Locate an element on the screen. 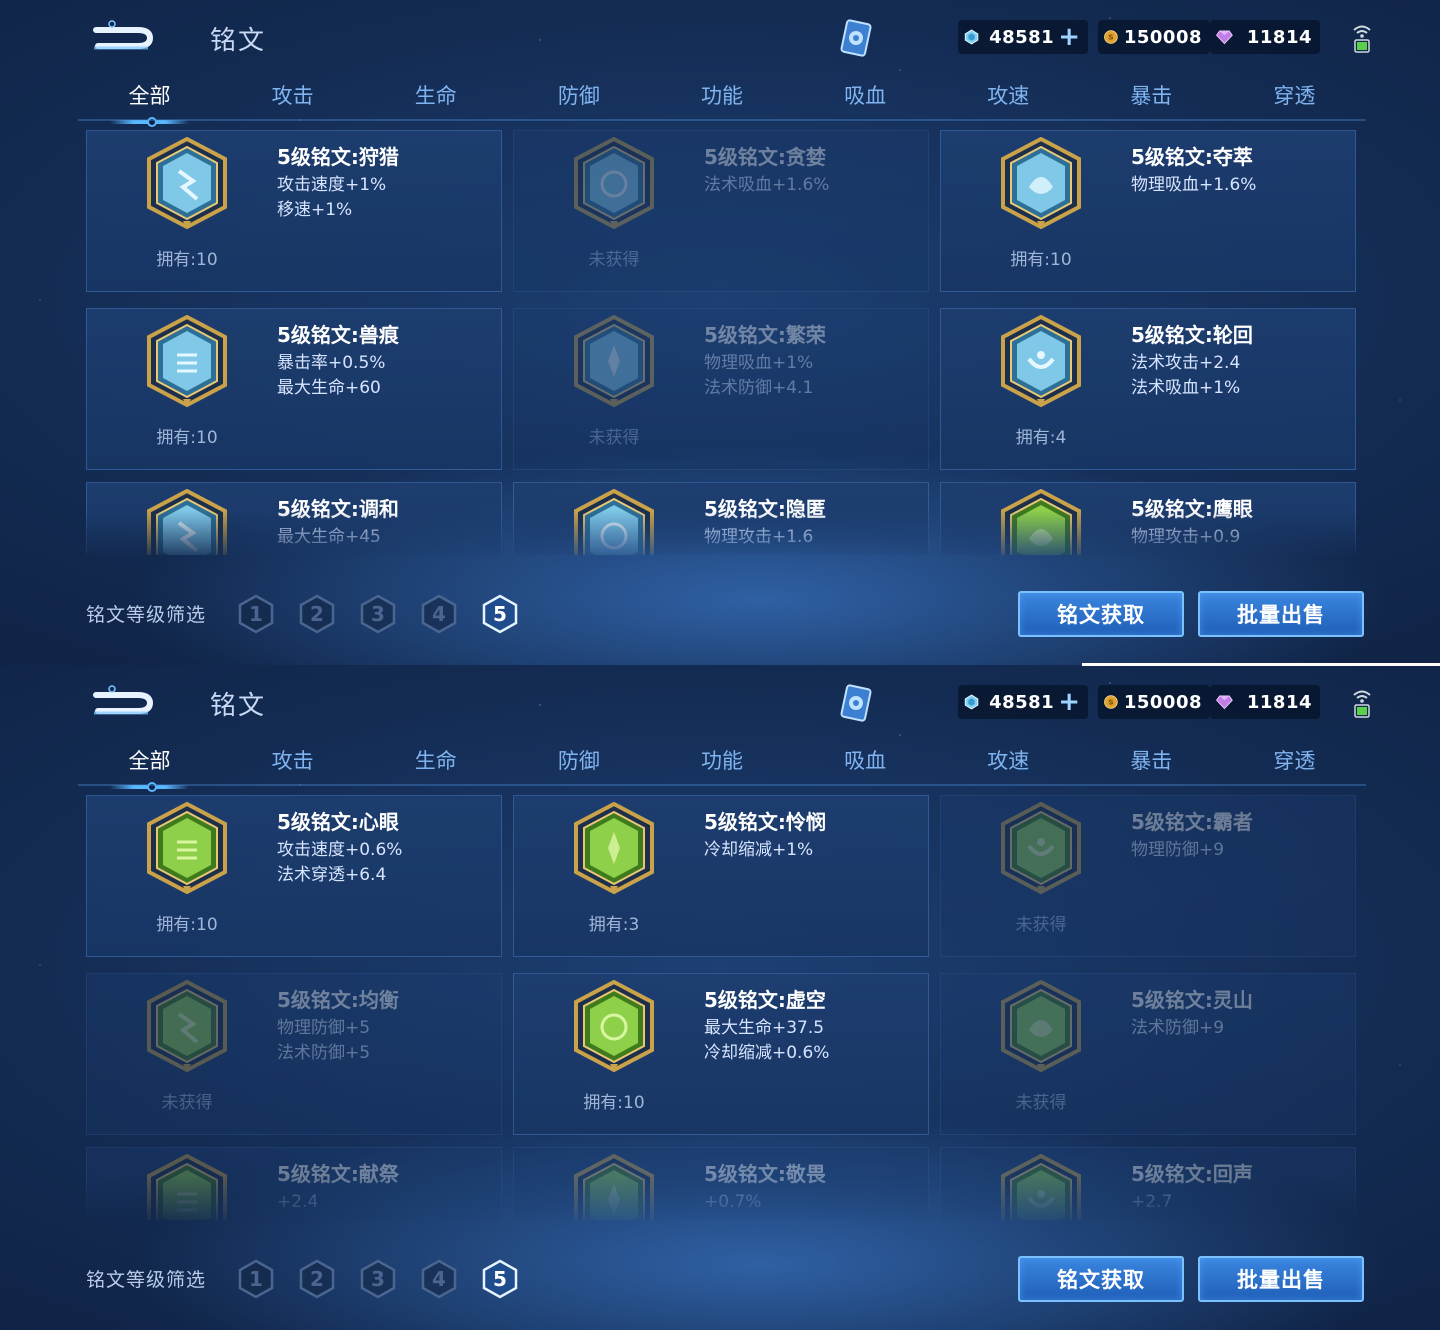  inscription-attributes: 最大生命+45 is located at coordinates (329, 537).